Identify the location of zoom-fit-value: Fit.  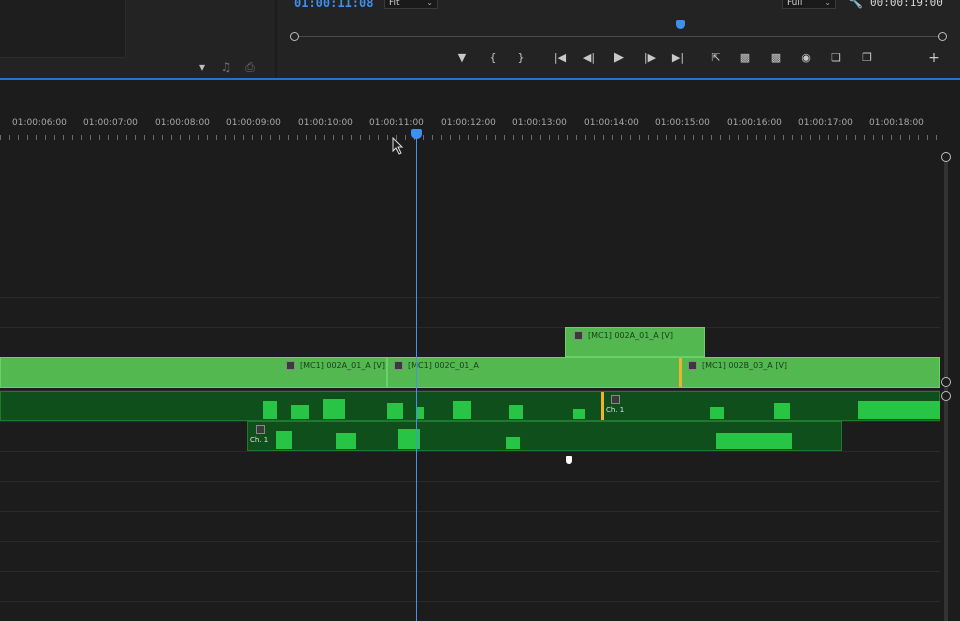
(394, 4).